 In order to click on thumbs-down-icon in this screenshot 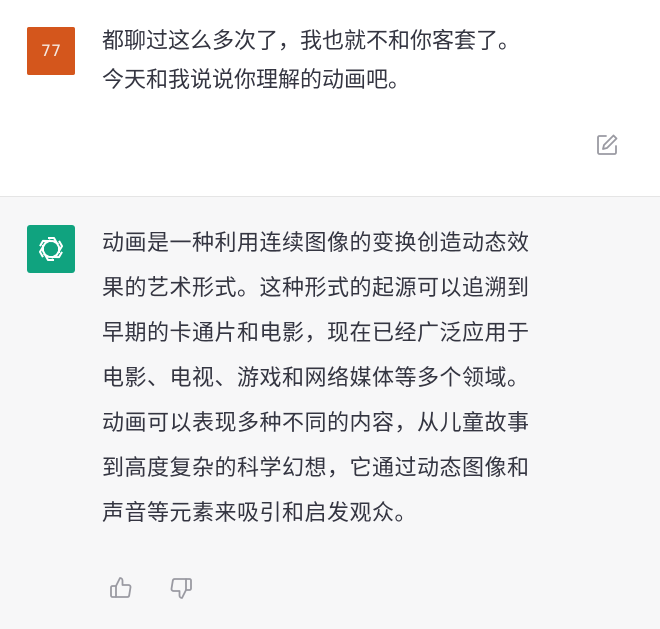, I will do `click(181, 588)`.